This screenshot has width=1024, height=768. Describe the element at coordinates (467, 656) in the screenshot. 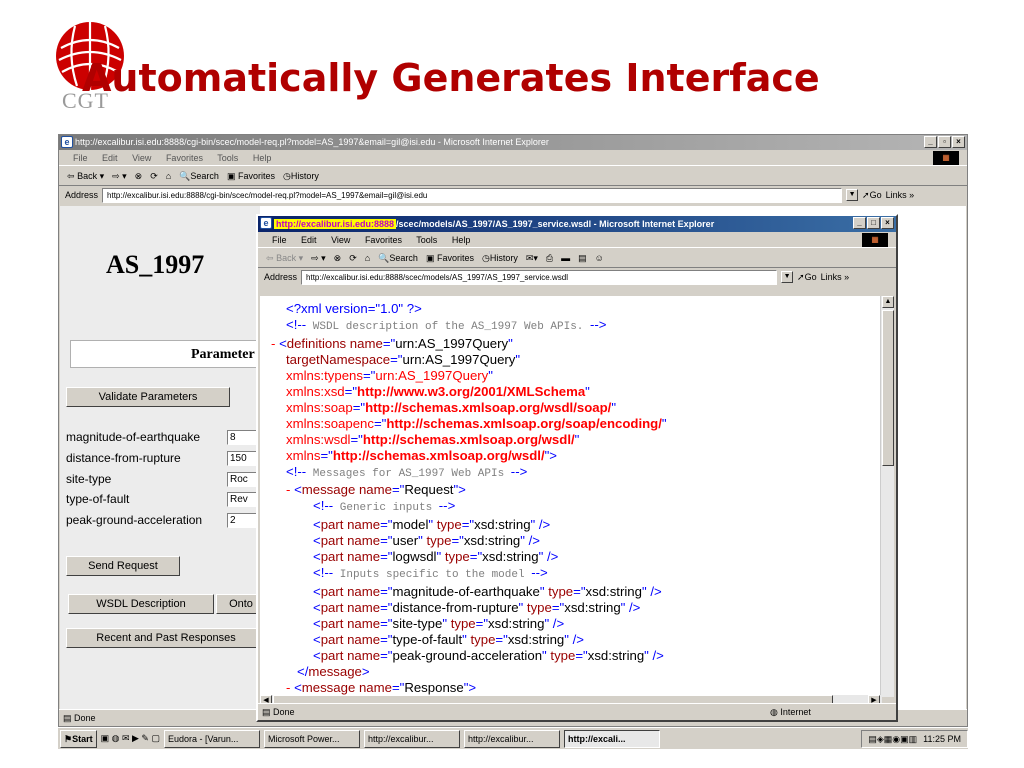

I see `part-name: peak-ground-acceleration` at that location.